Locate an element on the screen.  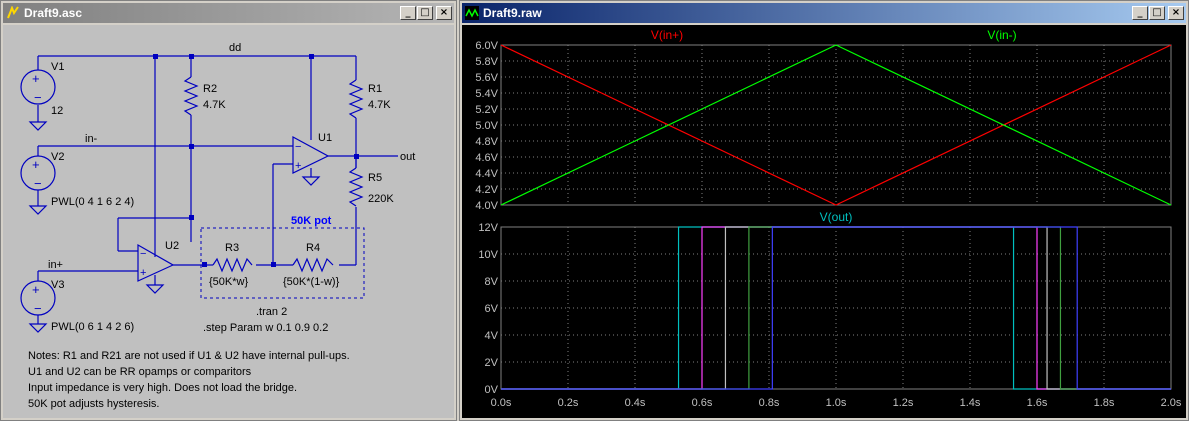
voltage-source-v3-icon: + − is located at coordinates (38, 298).